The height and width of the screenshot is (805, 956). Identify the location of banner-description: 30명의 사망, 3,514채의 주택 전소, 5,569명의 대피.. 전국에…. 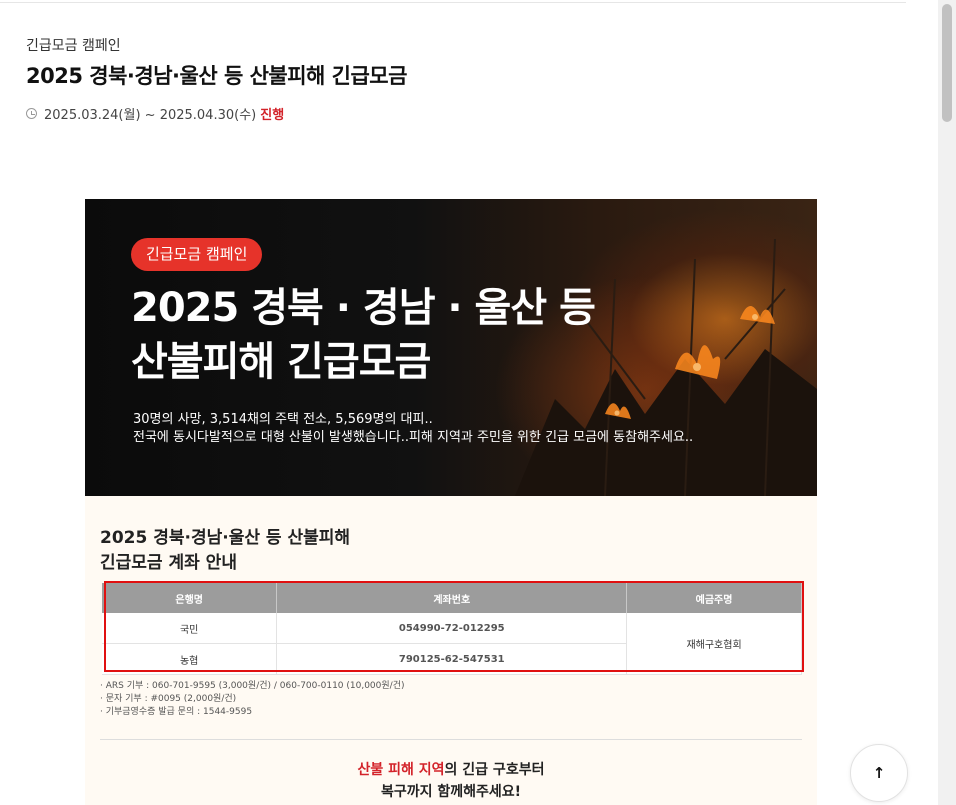
(413, 429).